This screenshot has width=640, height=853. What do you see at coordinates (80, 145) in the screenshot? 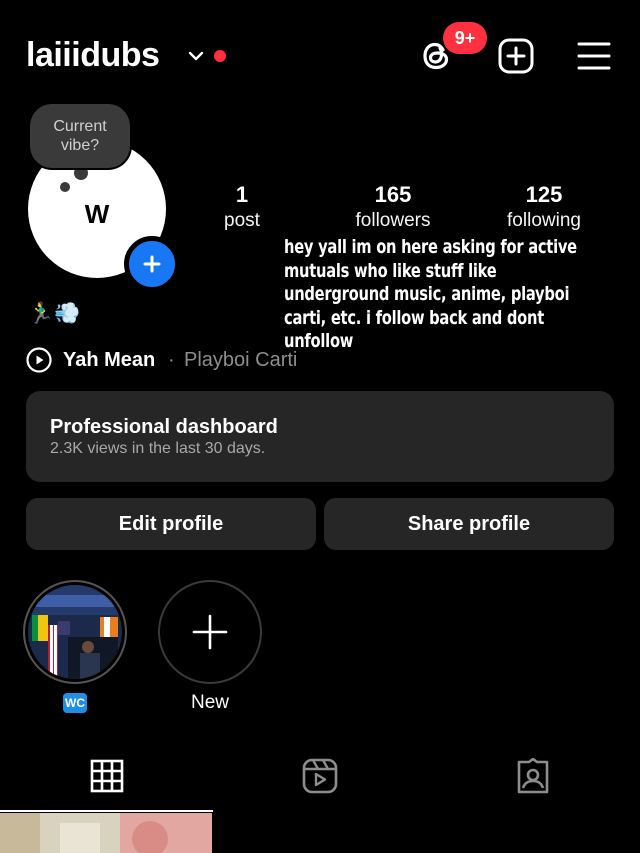
I see `vibe-prompt-line: vibe?` at bounding box center [80, 145].